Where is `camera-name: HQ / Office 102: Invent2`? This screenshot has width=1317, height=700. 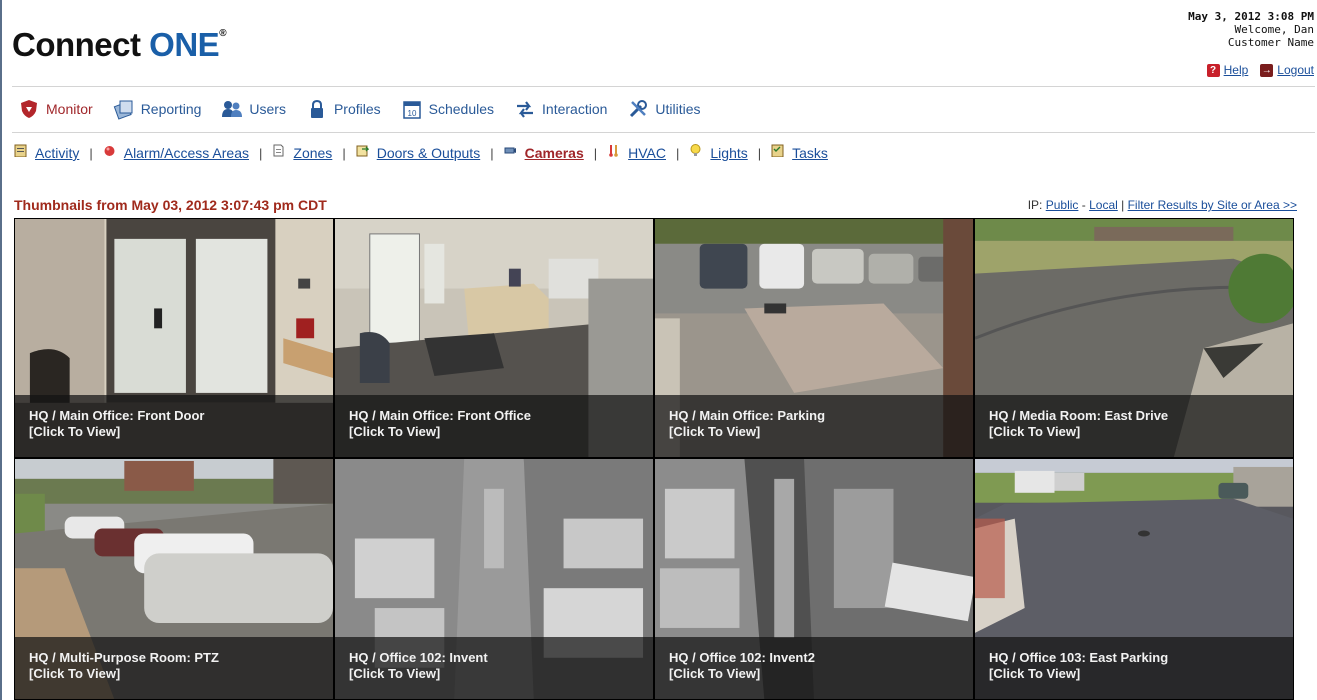 camera-name: HQ / Office 102: Invent2 is located at coordinates (742, 657).